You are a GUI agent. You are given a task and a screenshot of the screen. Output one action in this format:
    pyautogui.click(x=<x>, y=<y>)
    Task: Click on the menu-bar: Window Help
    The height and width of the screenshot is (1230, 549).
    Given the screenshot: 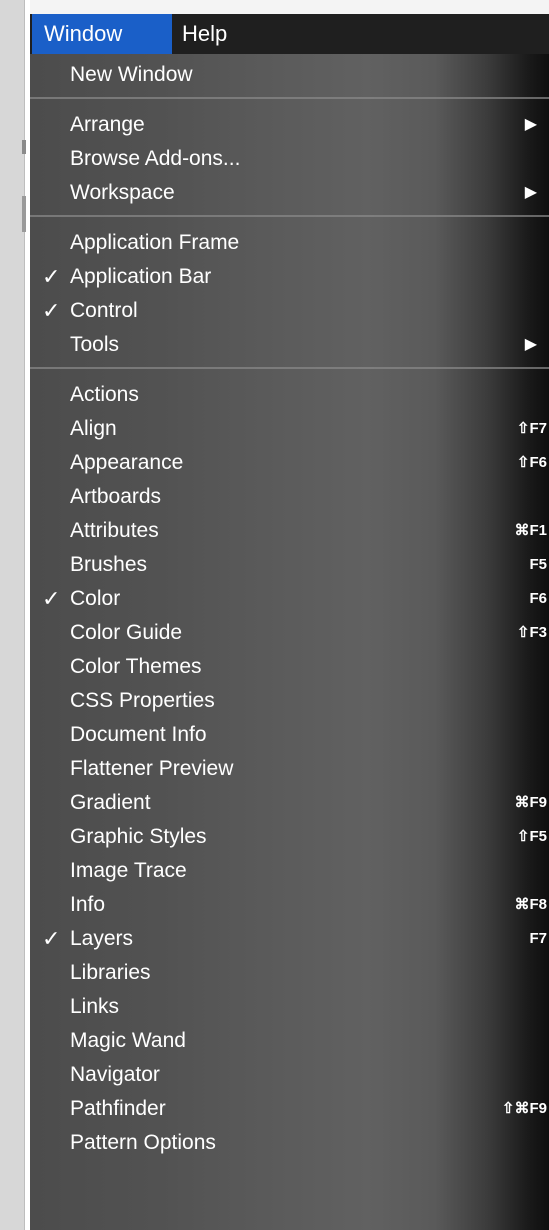 What is the action you would take?
    pyautogui.click(x=289, y=27)
    